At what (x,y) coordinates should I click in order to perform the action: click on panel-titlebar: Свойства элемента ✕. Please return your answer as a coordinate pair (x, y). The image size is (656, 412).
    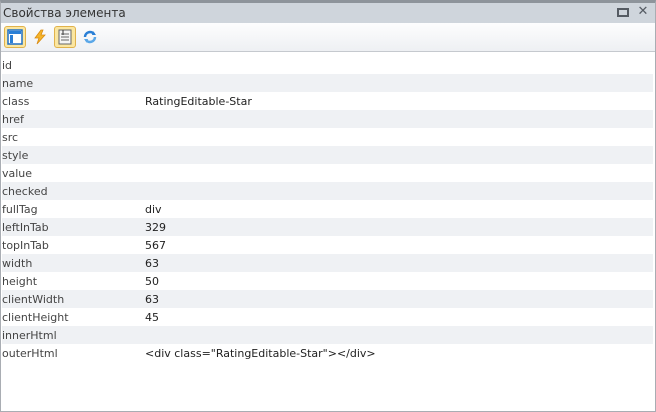
    Looking at the image, I should click on (328, 13).